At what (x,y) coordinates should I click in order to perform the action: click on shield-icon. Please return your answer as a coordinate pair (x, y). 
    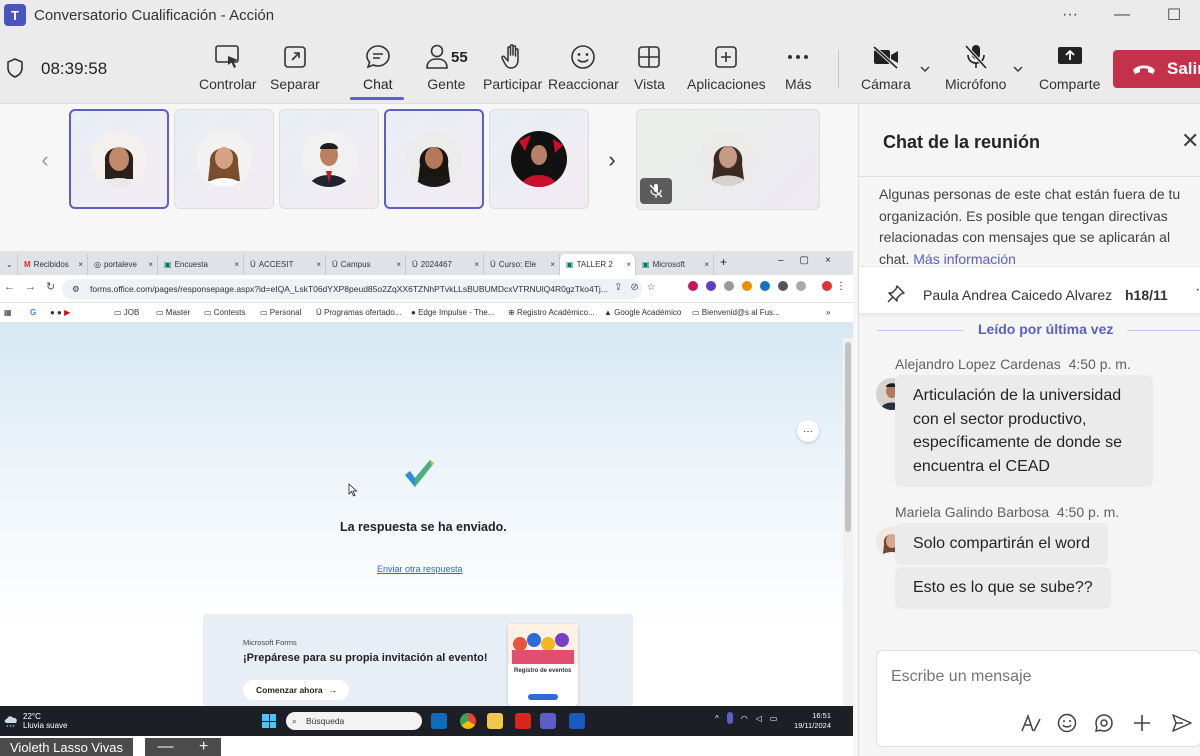
    Looking at the image, I should click on (15, 68).